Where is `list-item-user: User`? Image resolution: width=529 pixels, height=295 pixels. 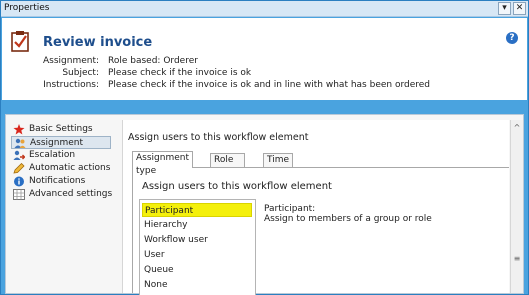 list-item-user: User is located at coordinates (154, 255).